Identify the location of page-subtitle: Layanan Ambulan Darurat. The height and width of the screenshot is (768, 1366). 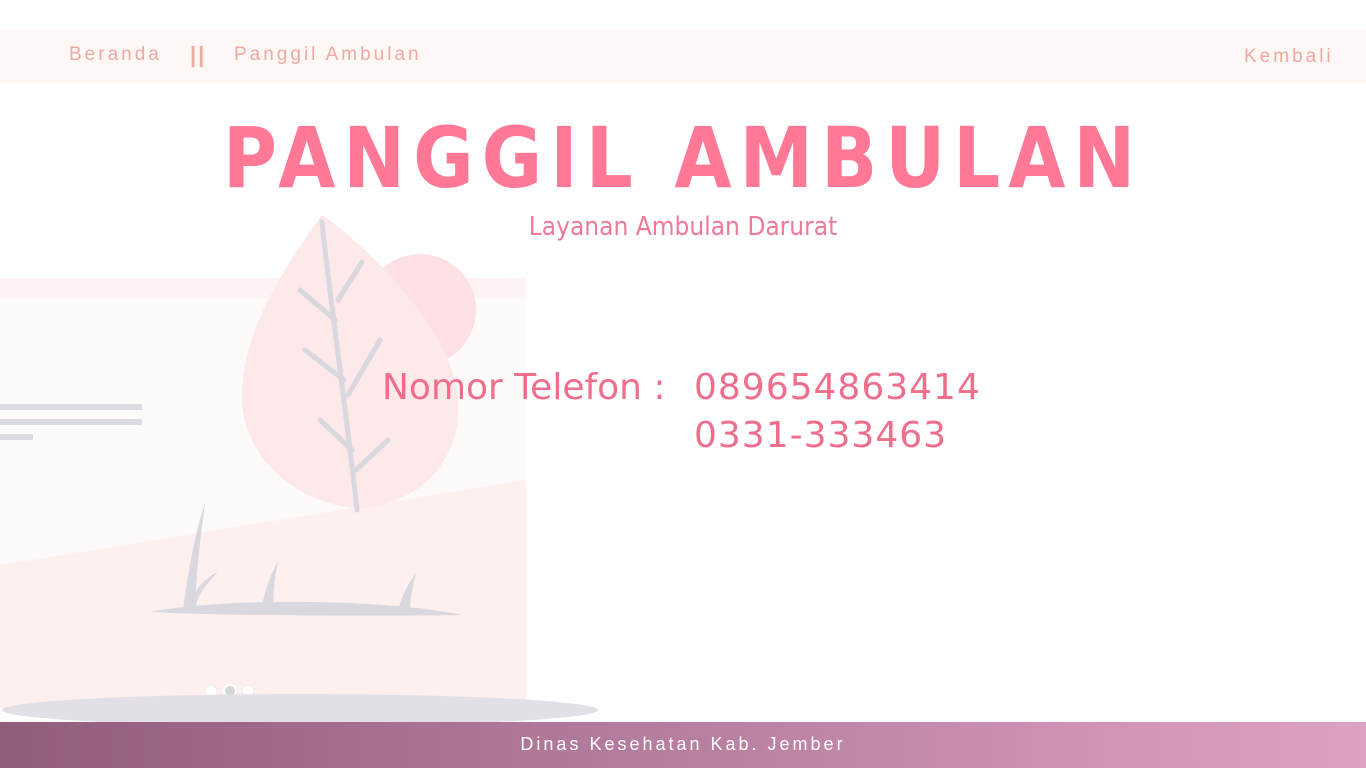
(683, 227).